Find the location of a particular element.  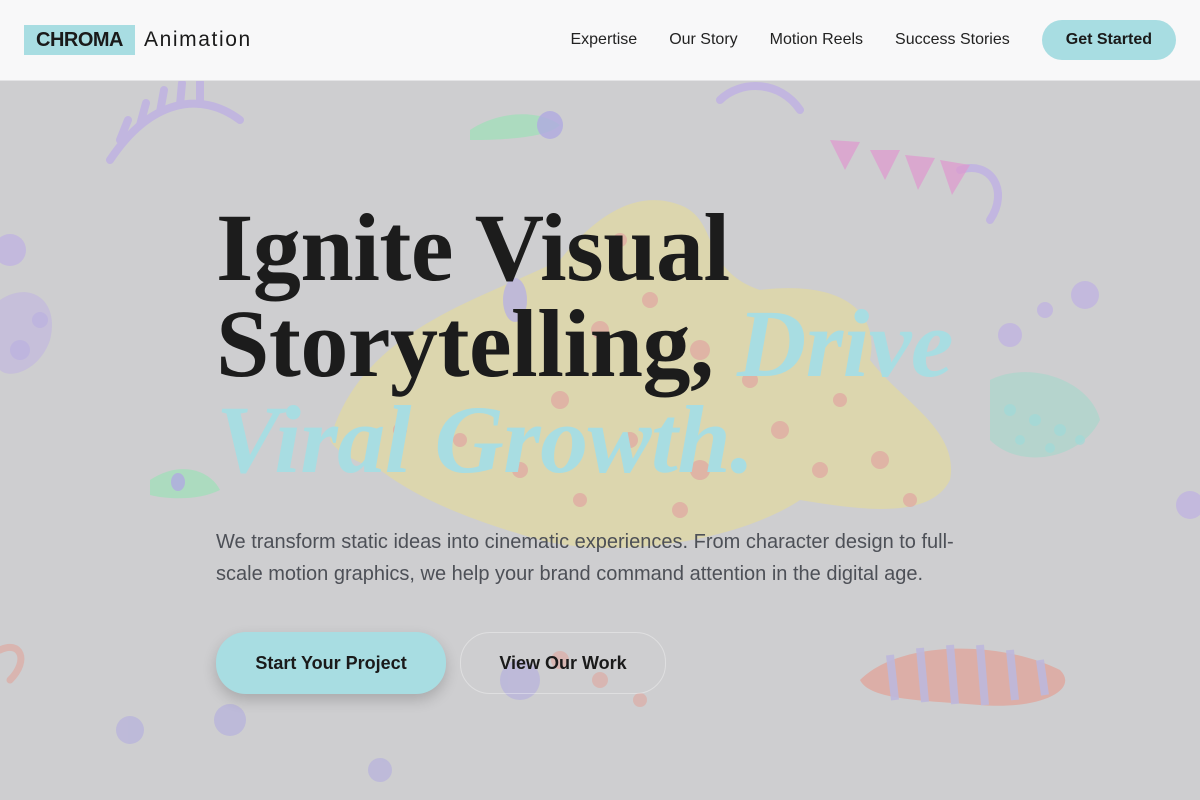

view-work-button: View Our Work is located at coordinates (563, 663).